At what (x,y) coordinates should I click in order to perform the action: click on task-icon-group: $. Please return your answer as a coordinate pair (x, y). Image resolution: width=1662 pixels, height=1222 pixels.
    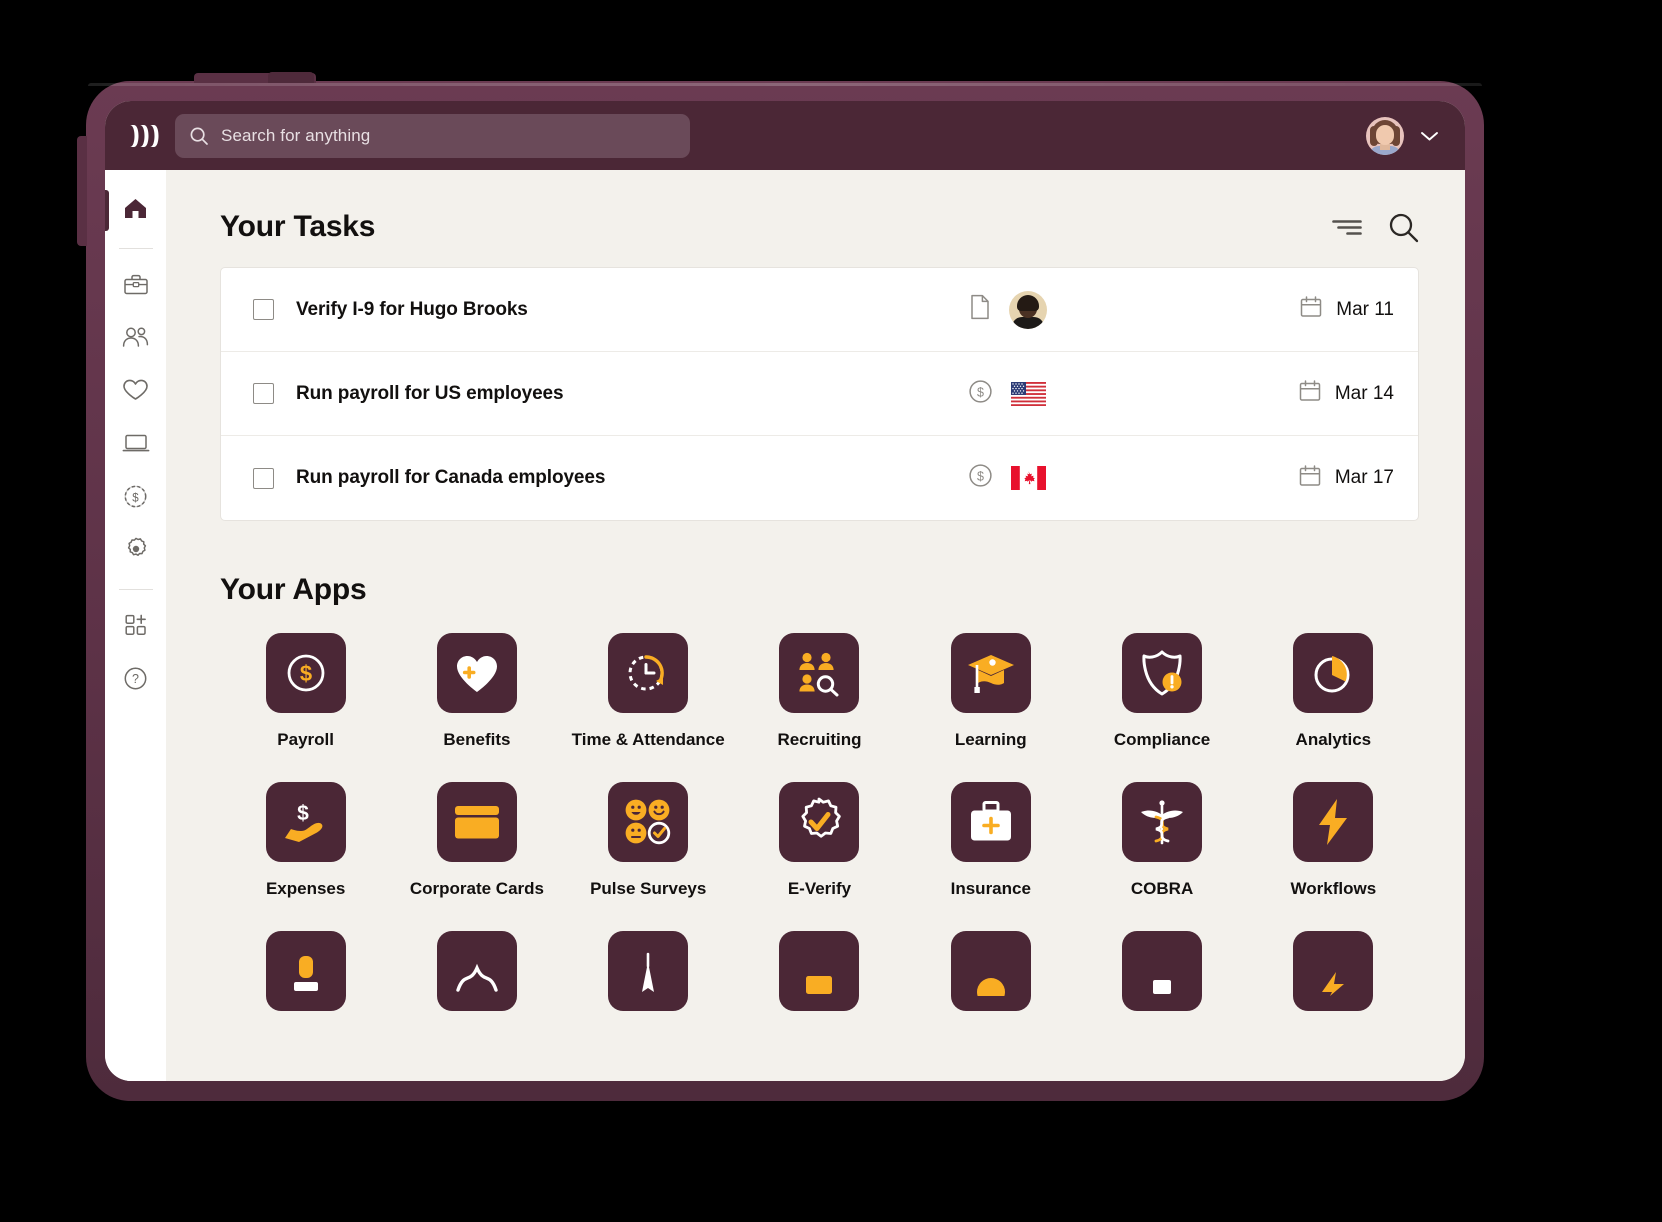
    Looking at the image, I should click on (1133, 394).